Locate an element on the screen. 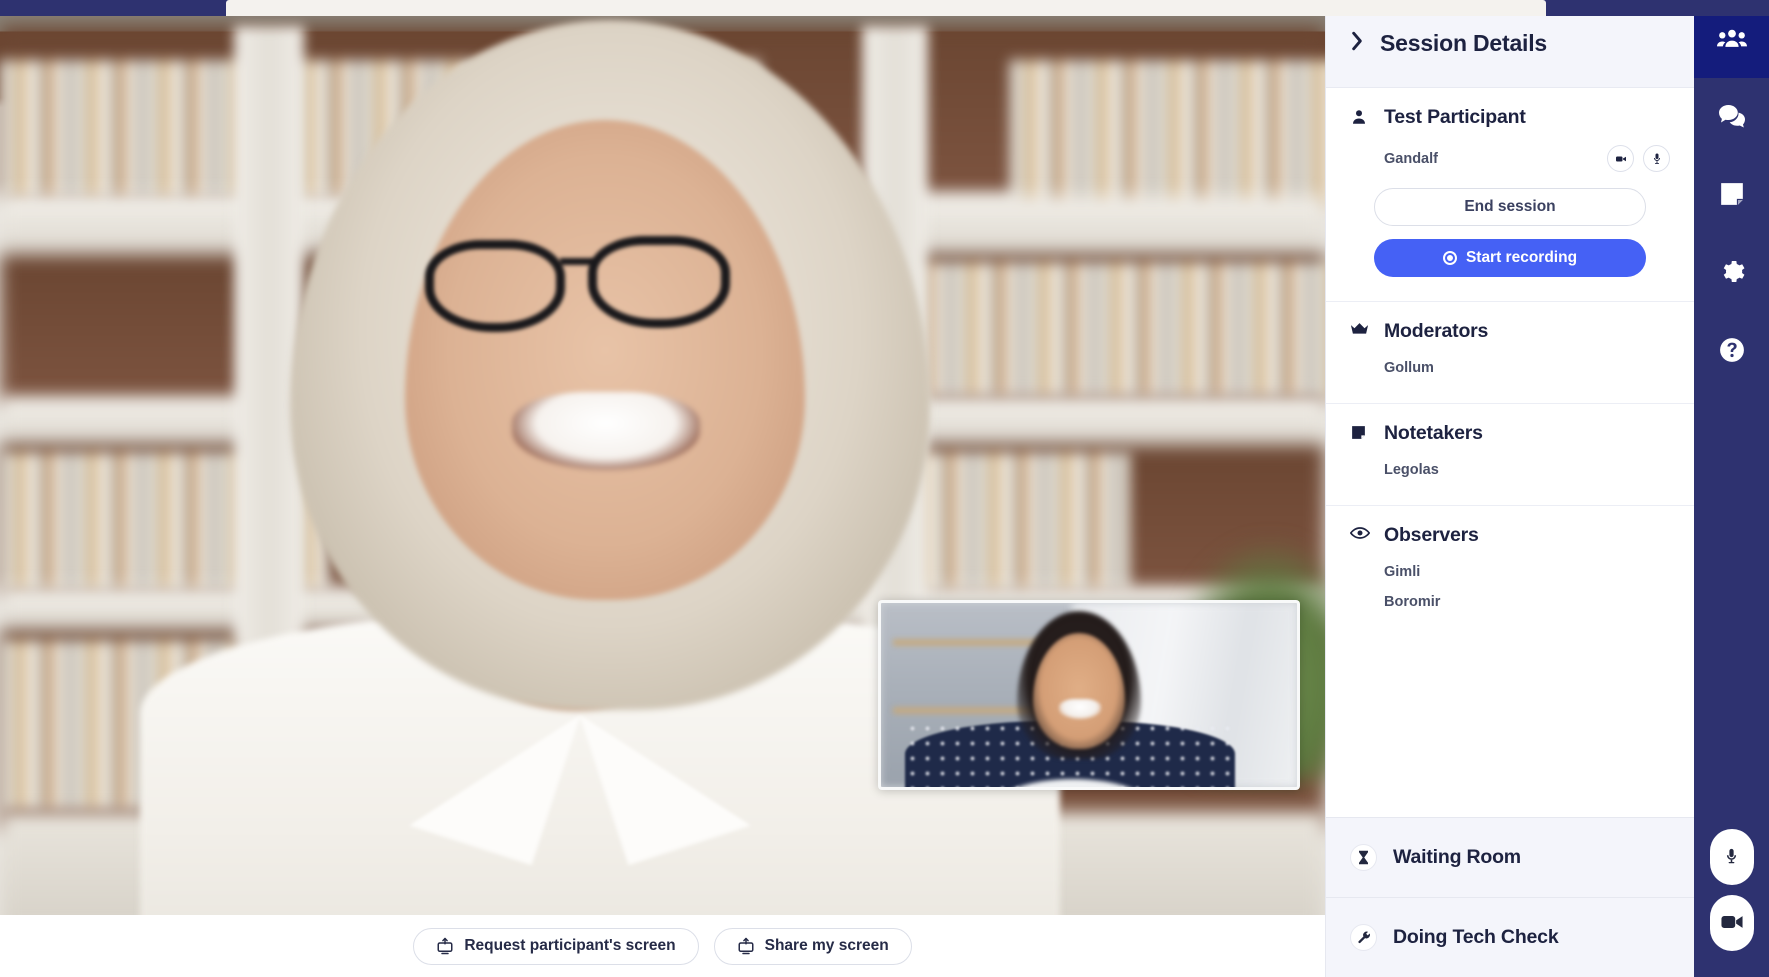 Image resolution: width=1769 pixels, height=977 pixels. section-title-notetakers: Notetakers is located at coordinates (1433, 433).